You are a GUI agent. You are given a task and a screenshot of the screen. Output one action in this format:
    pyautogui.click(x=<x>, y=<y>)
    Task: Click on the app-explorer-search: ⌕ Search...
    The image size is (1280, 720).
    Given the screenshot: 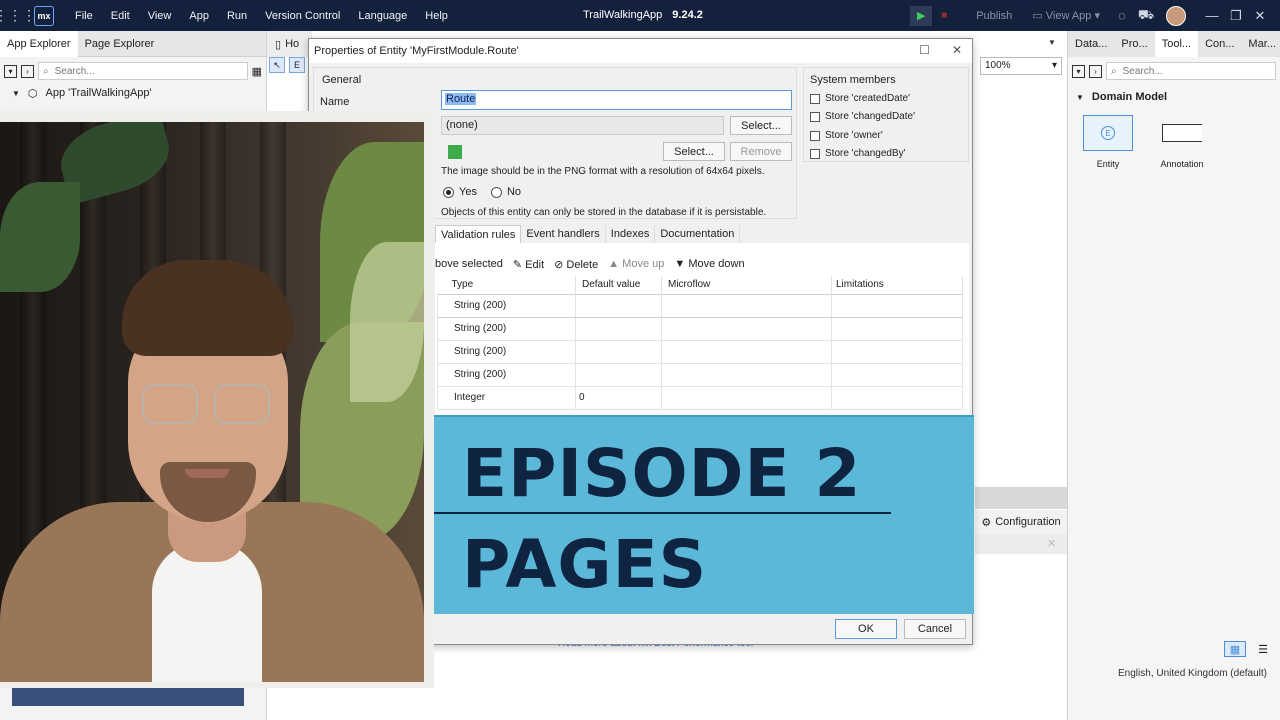 What is the action you would take?
    pyautogui.click(x=143, y=71)
    